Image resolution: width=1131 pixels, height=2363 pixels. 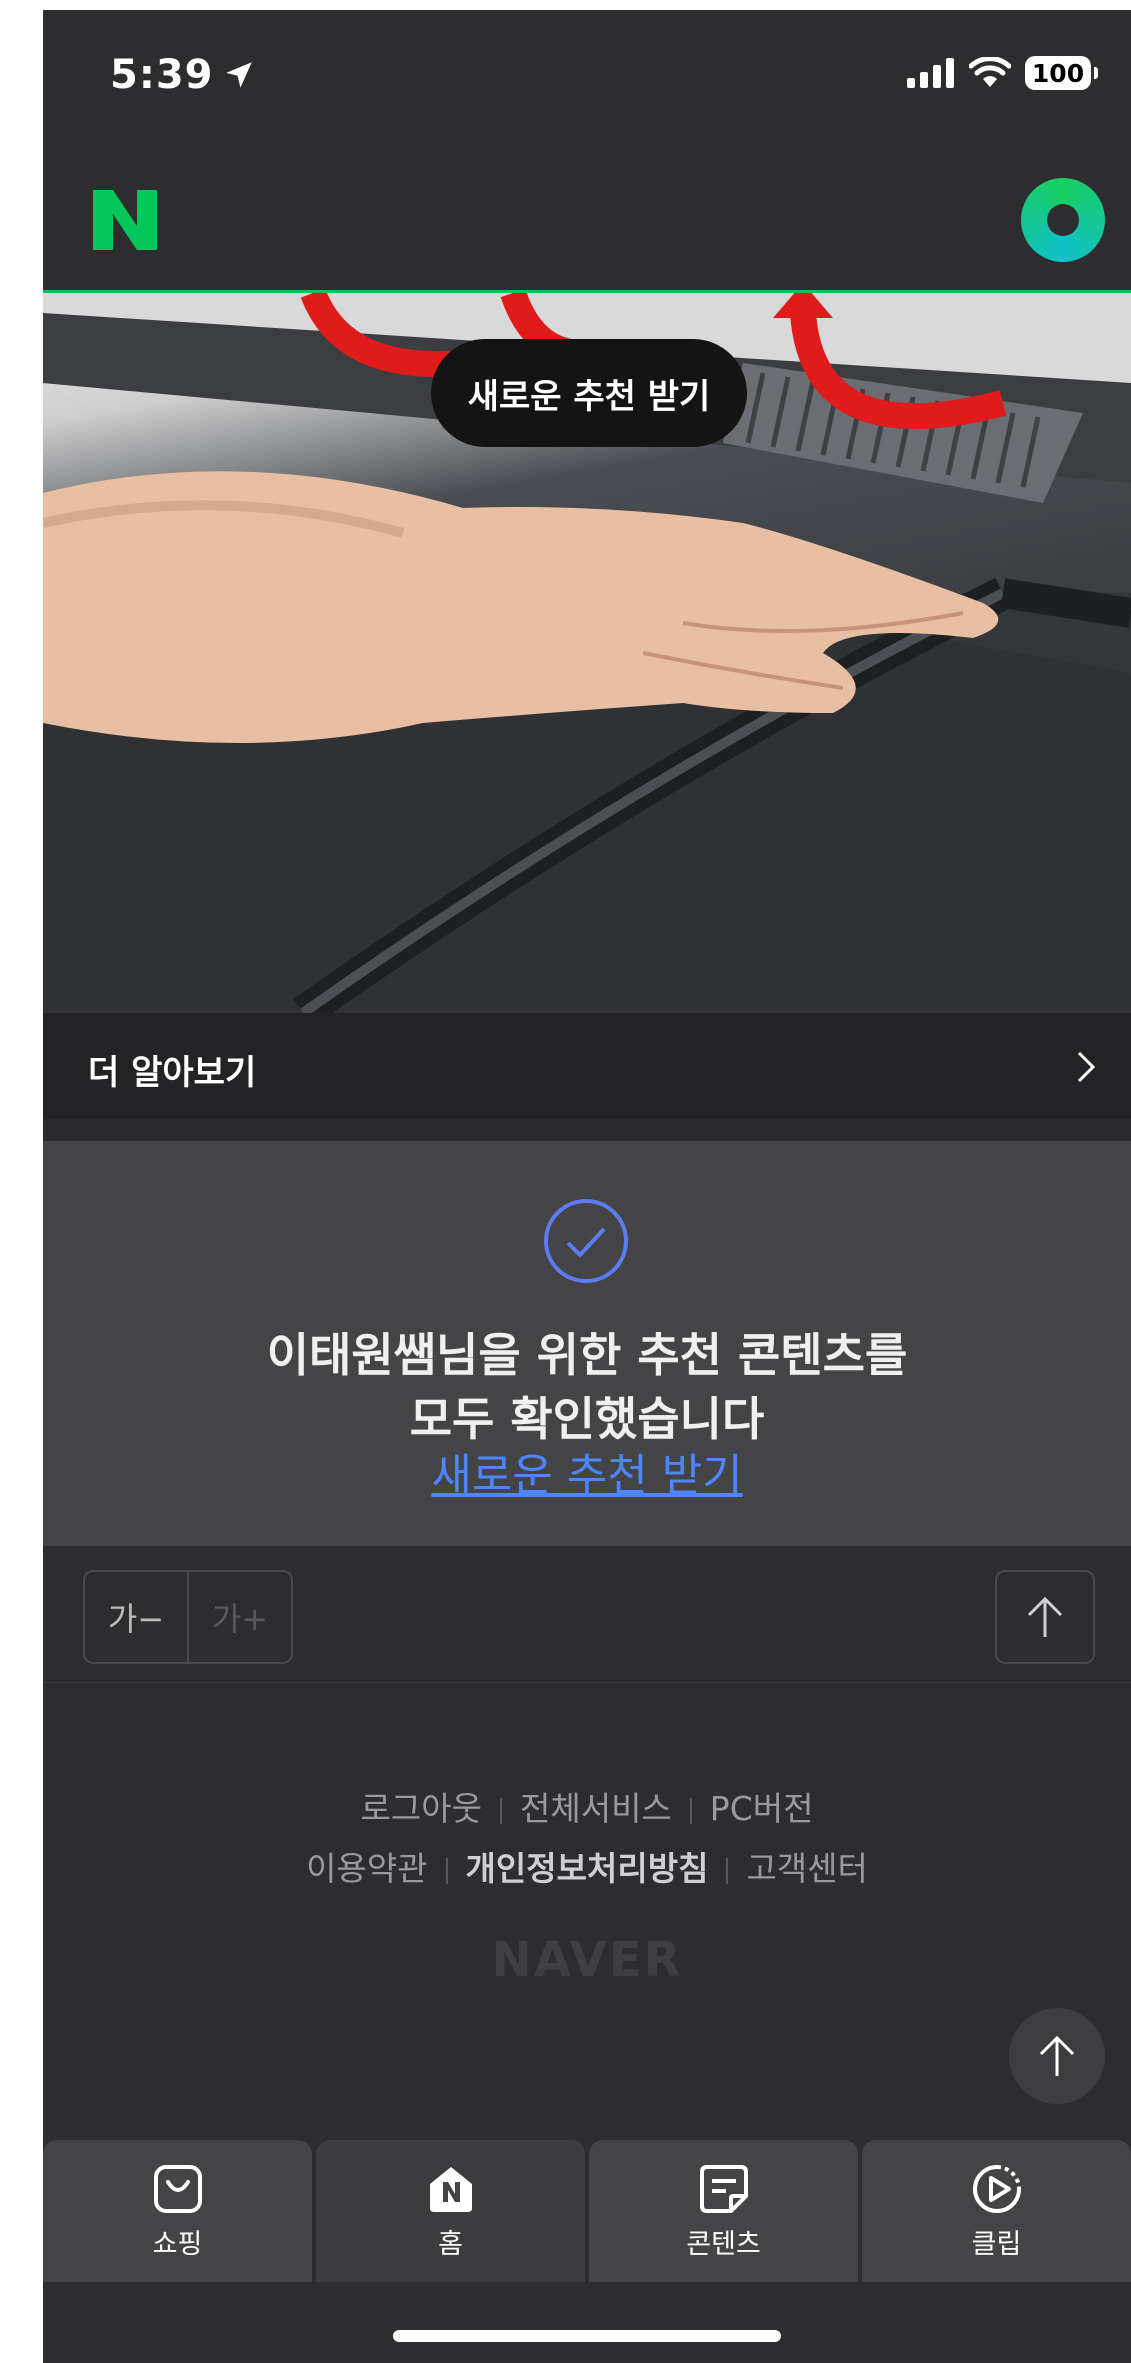 What do you see at coordinates (421, 1808) in the screenshot?
I see `logout-link: 로그아웃` at bounding box center [421, 1808].